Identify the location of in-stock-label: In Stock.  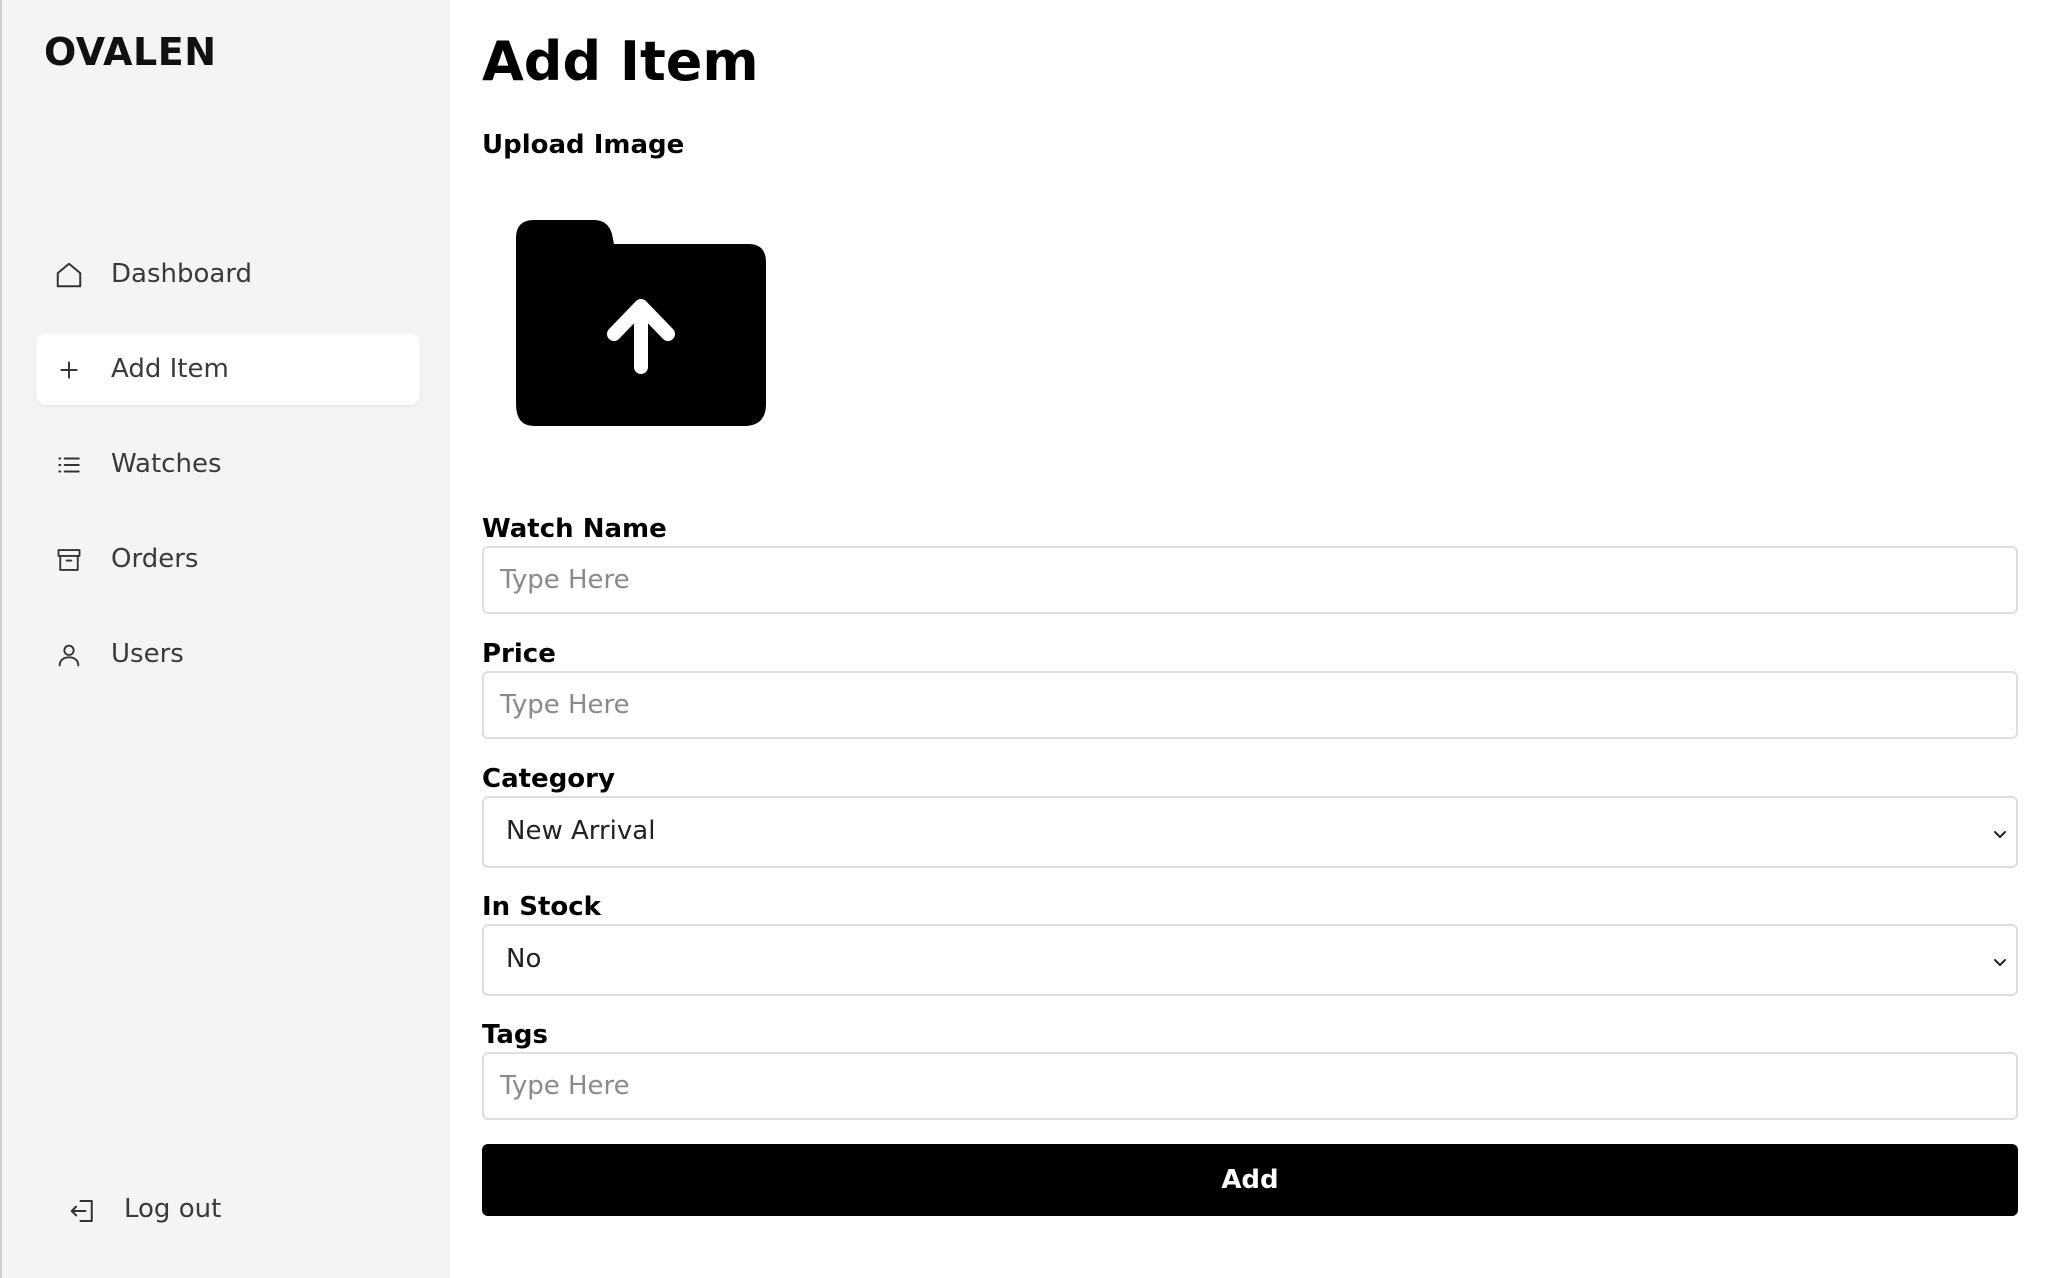
(541, 907).